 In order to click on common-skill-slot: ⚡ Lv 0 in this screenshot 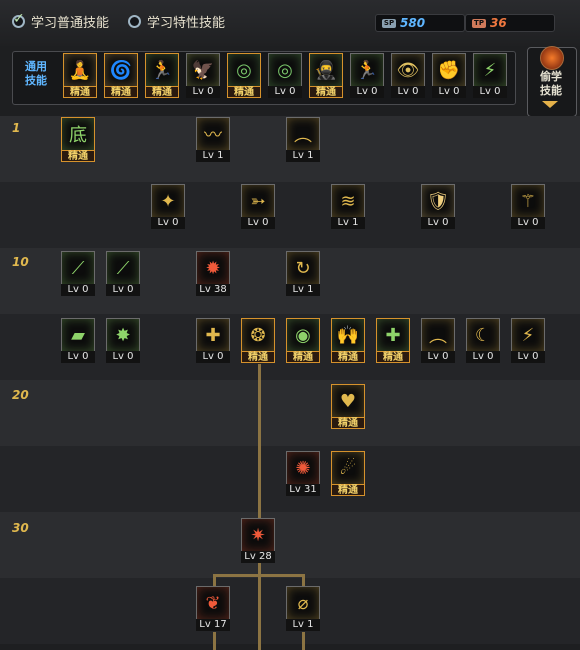, I will do `click(490, 75)`.